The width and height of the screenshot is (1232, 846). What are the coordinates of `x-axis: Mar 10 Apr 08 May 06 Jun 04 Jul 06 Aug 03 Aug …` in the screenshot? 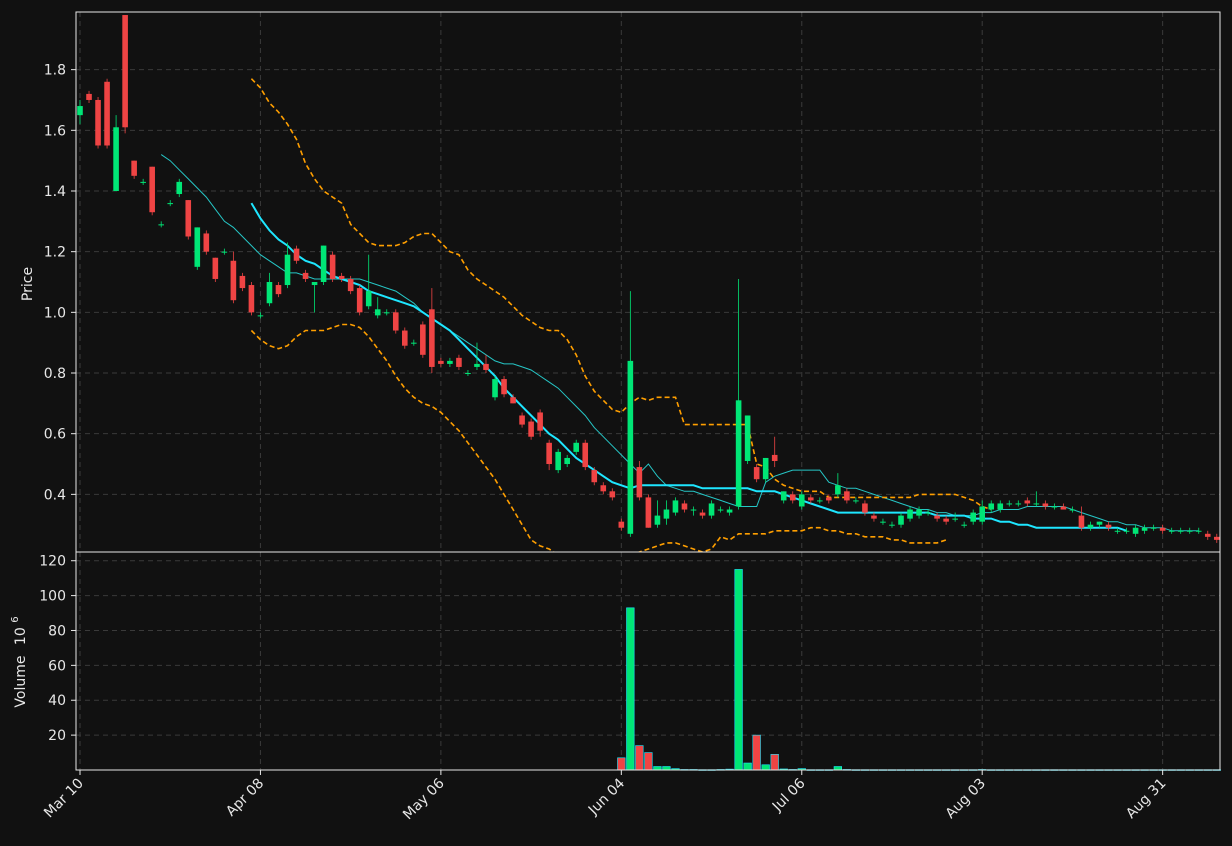 It's located at (605, 796).